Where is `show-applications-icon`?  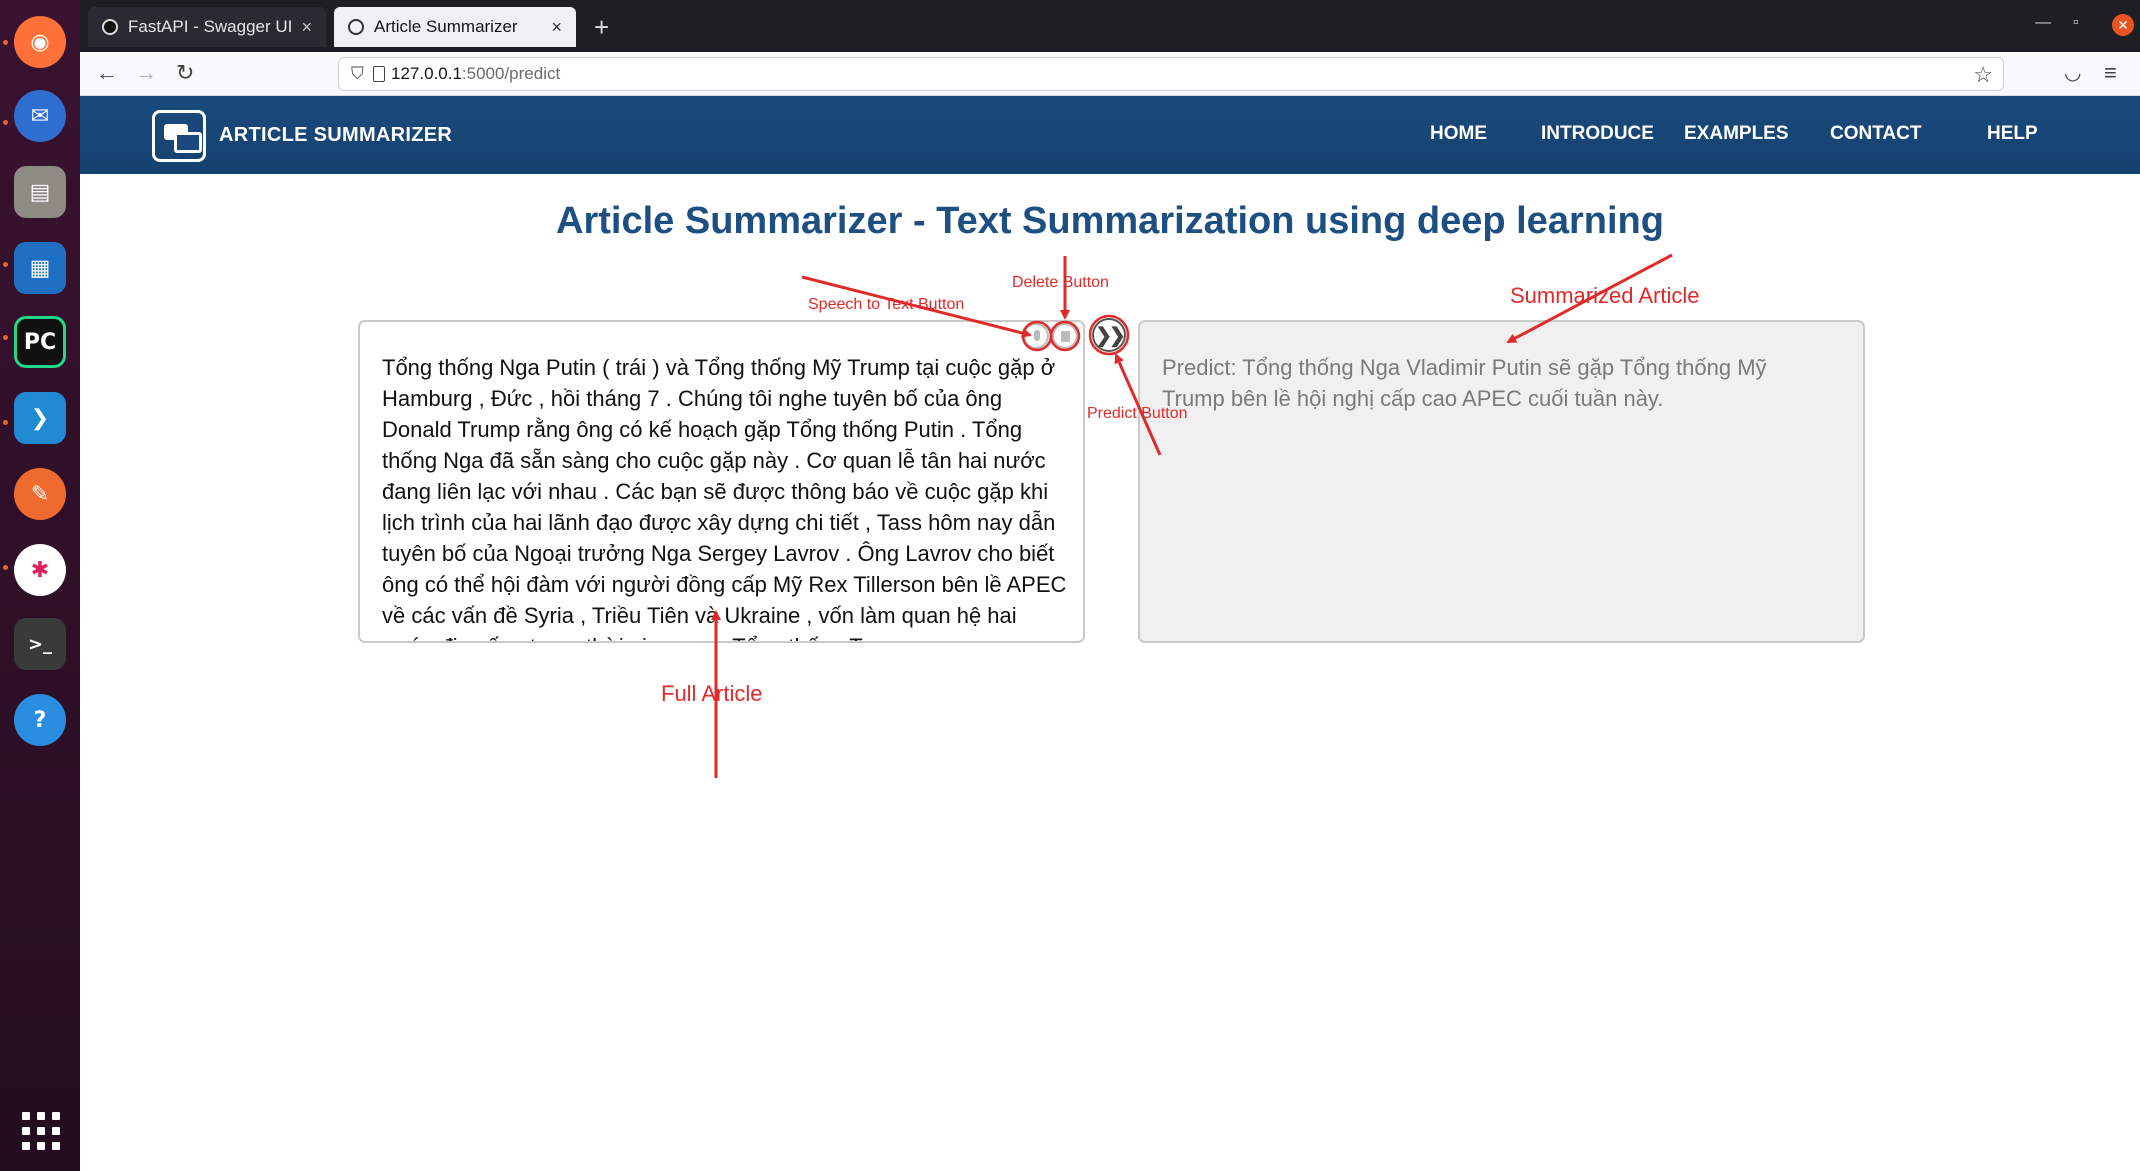
show-applications-icon is located at coordinates (41, 1131).